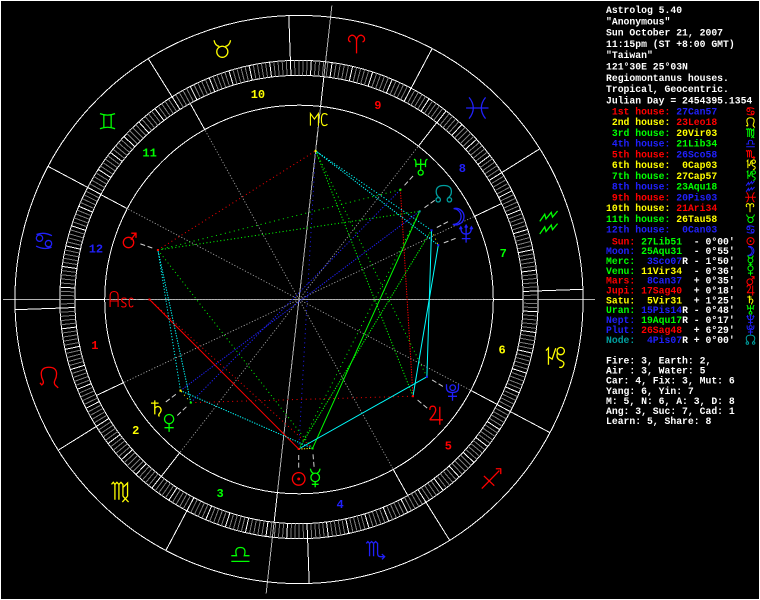  I want to click on svg-text: 21Lib34, so click(693, 144).